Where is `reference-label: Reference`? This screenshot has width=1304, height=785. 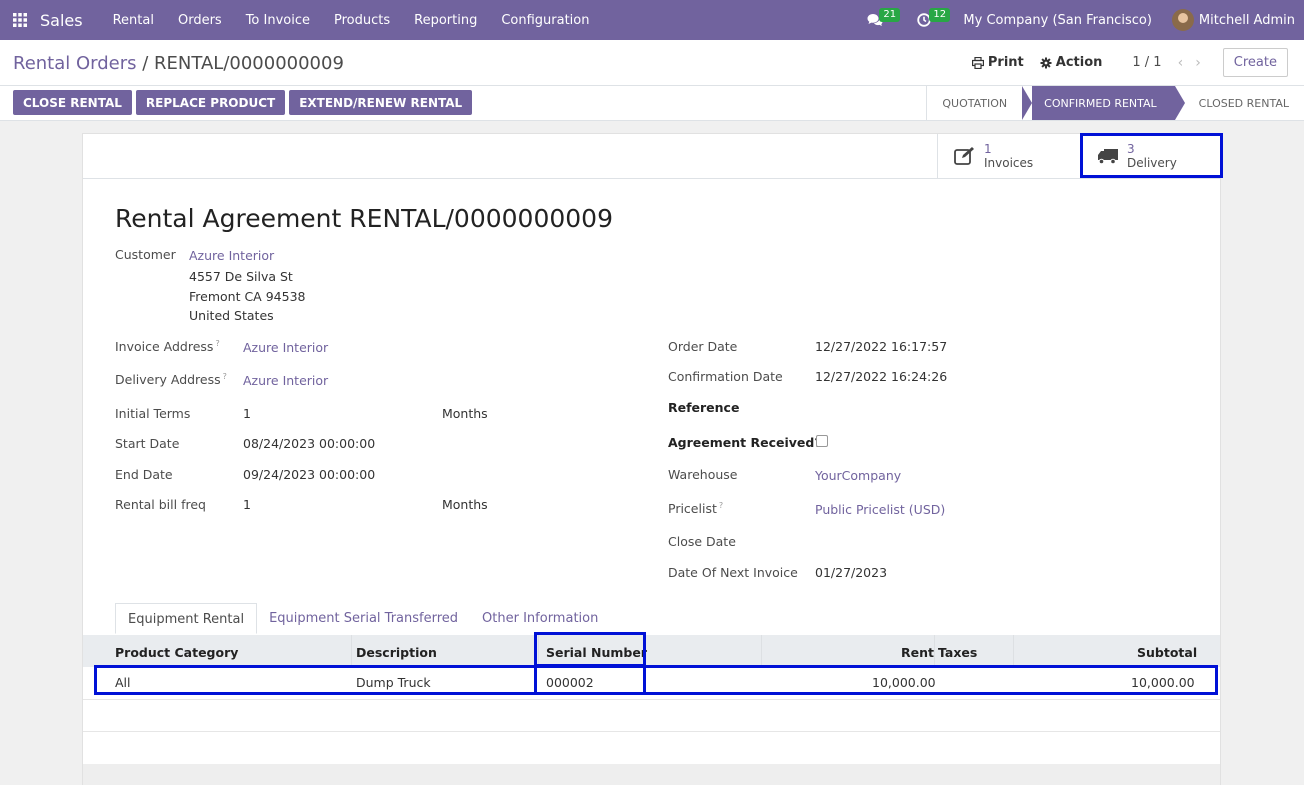 reference-label: Reference is located at coordinates (704, 407).